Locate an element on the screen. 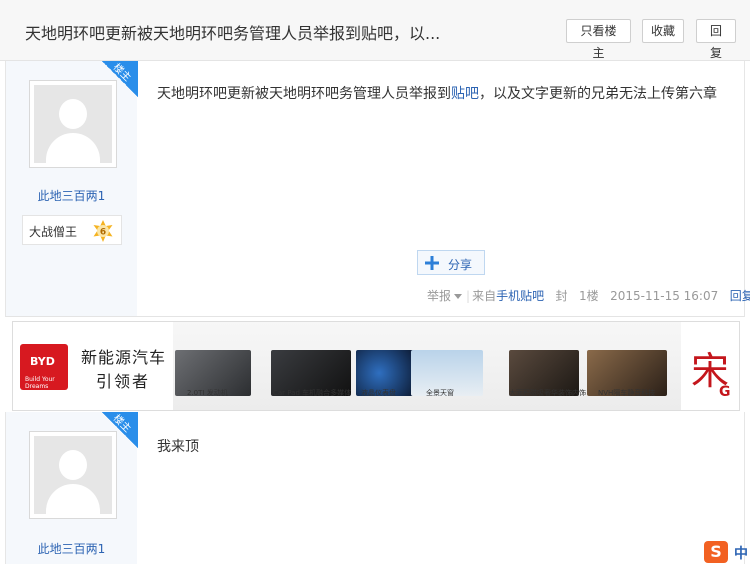 The image size is (750, 564). tieba-link: 贴吧 is located at coordinates (465, 94).